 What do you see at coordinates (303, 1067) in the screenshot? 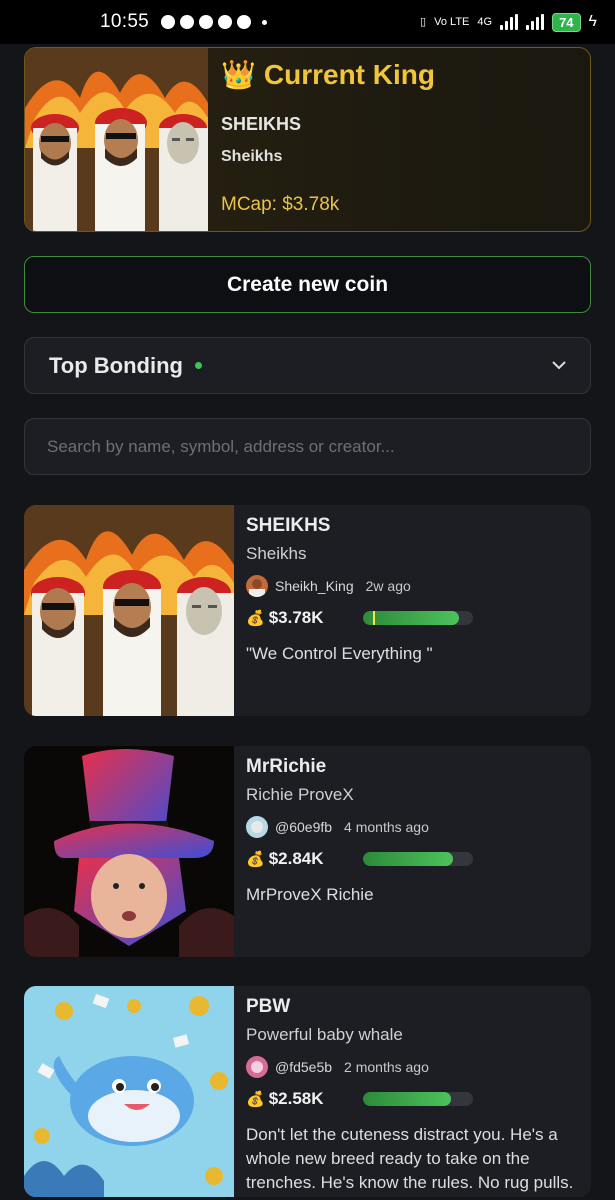
I see `creator-link: @fd5e5b` at bounding box center [303, 1067].